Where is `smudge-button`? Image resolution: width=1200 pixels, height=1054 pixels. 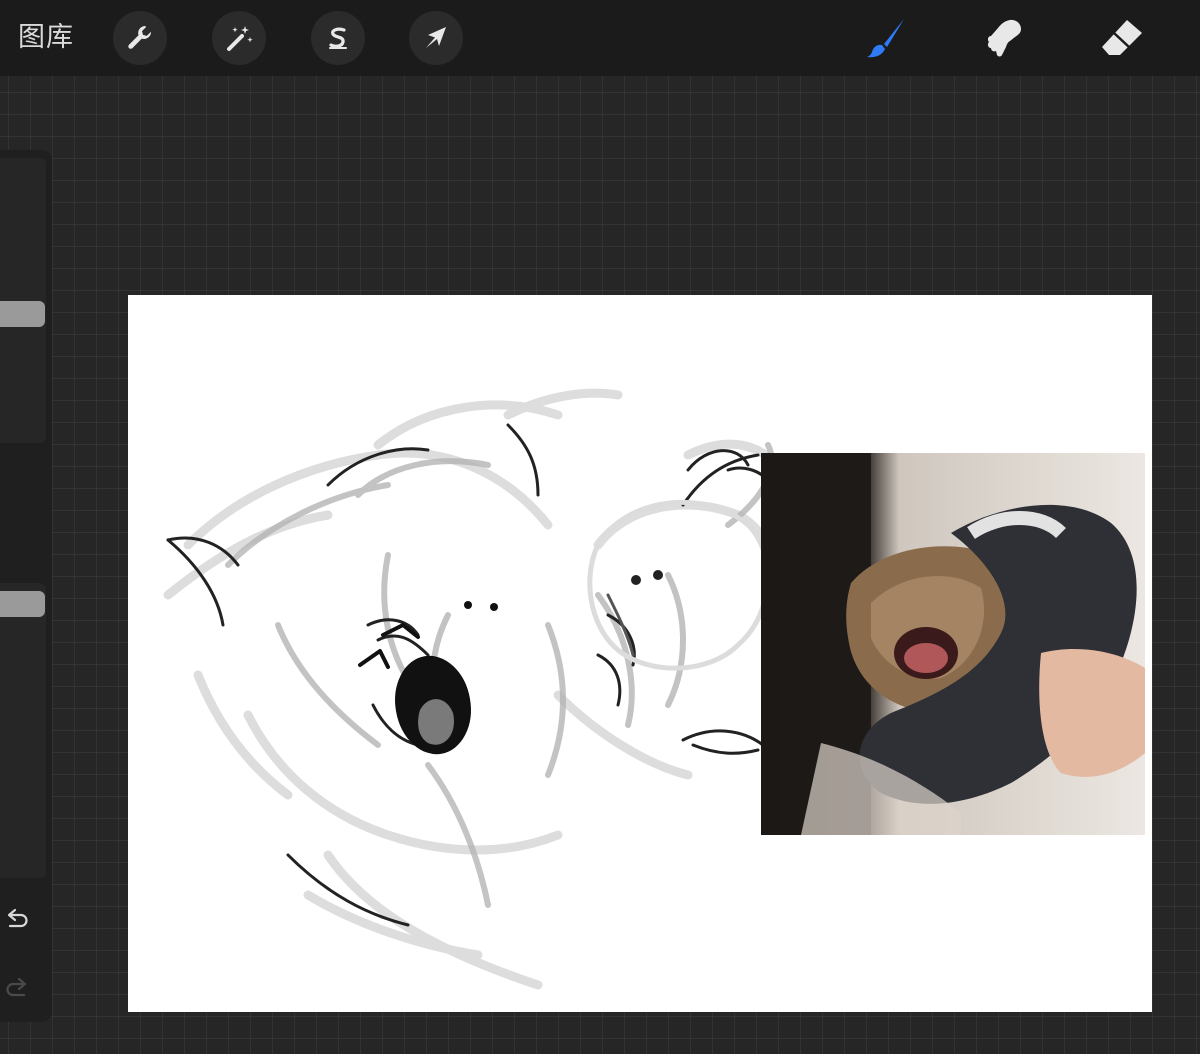
smudge-button is located at coordinates (1004, 38).